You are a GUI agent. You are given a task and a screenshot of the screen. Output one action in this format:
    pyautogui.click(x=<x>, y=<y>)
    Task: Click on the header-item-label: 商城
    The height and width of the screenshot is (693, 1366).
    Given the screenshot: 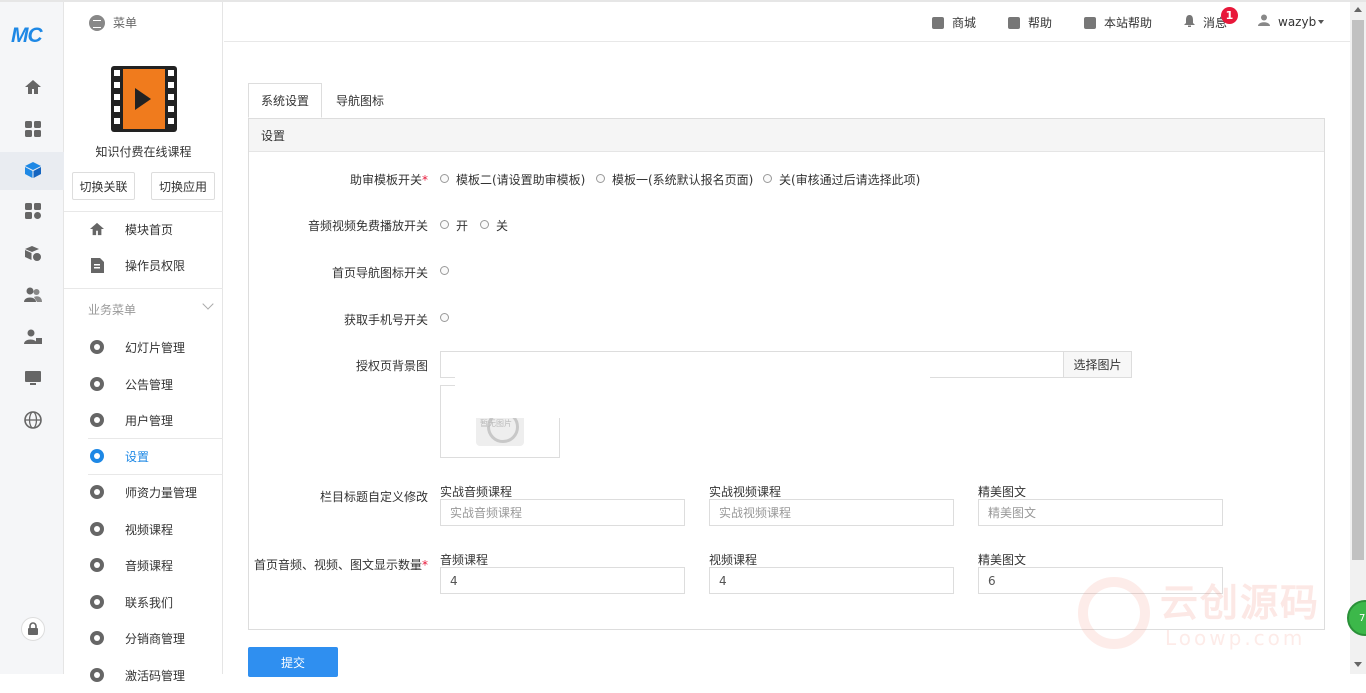 What is the action you would take?
    pyautogui.click(x=964, y=23)
    